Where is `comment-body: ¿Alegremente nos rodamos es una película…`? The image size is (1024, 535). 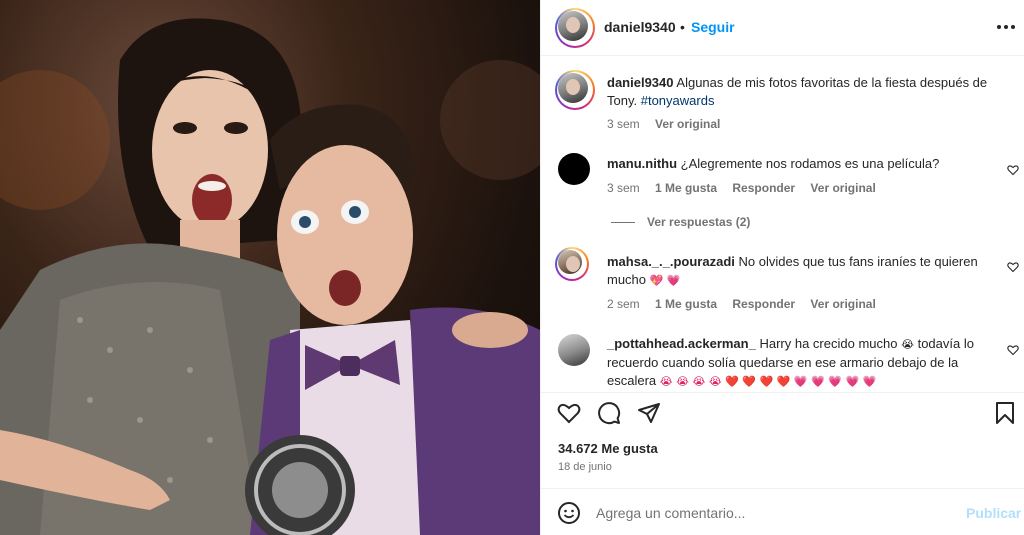
comment-body: ¿Alegremente nos rodamos es una película… is located at coordinates (810, 163).